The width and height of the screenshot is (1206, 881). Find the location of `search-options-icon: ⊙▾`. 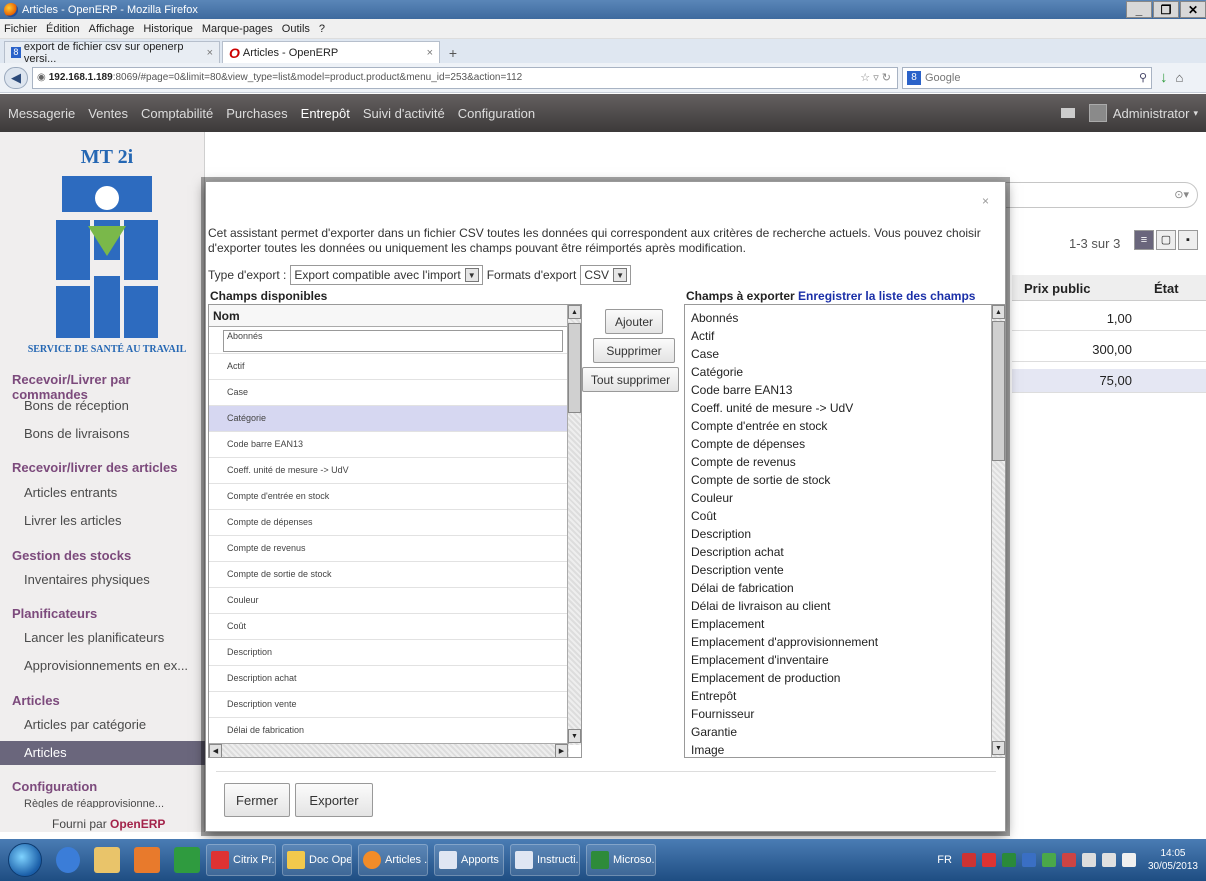

search-options-icon: ⊙▾ is located at coordinates (1181, 194).